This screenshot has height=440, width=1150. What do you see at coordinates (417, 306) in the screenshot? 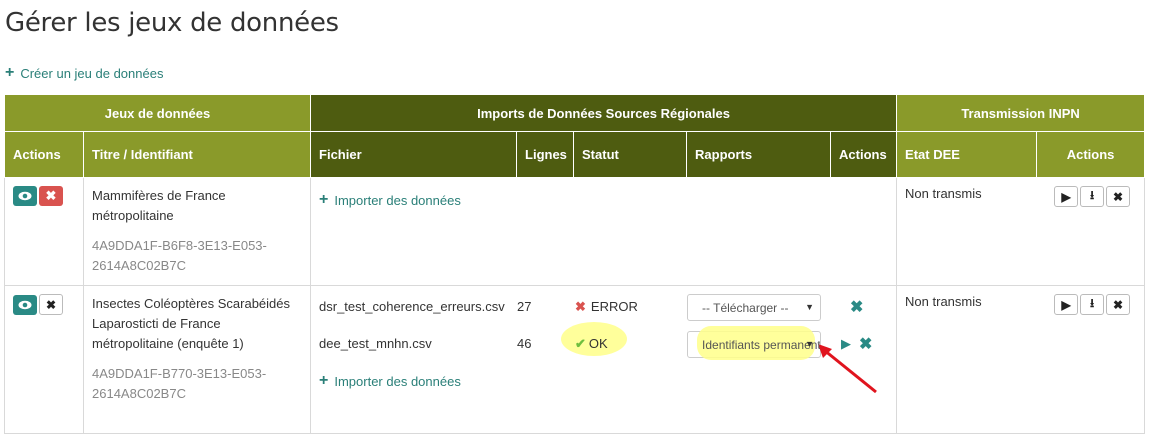
I see `file-name: dsr_test_coherence_erreurs.csv` at bounding box center [417, 306].